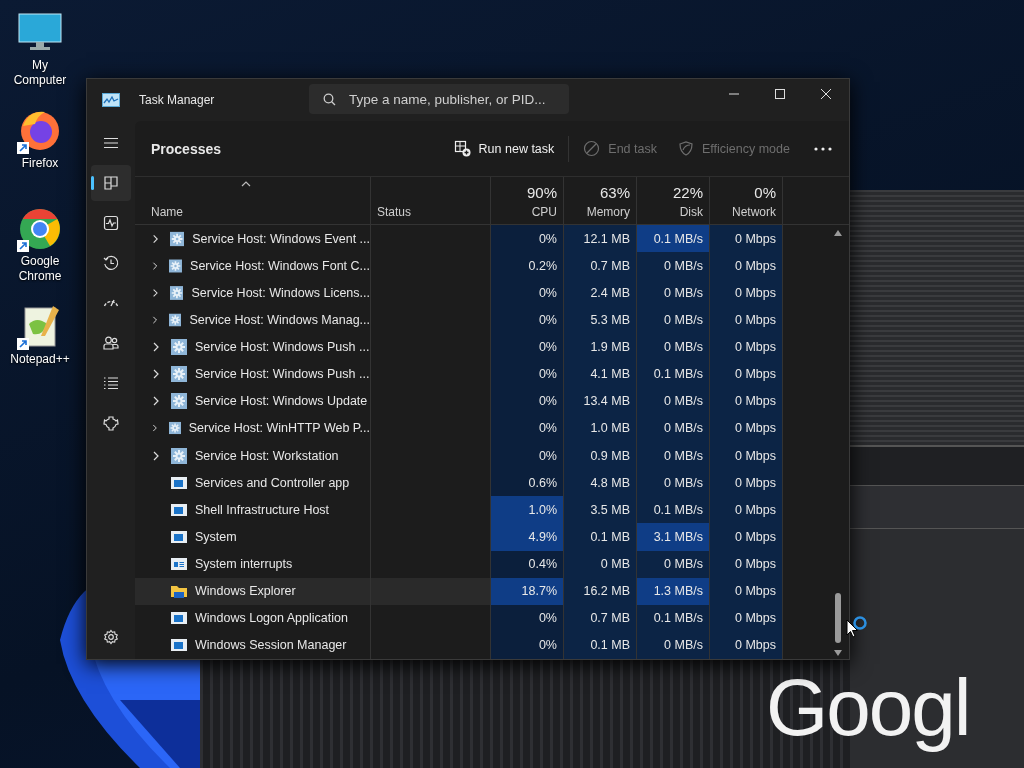 This screenshot has height=768, width=1024. I want to click on table-cell: 0.4%, so click(527, 564).